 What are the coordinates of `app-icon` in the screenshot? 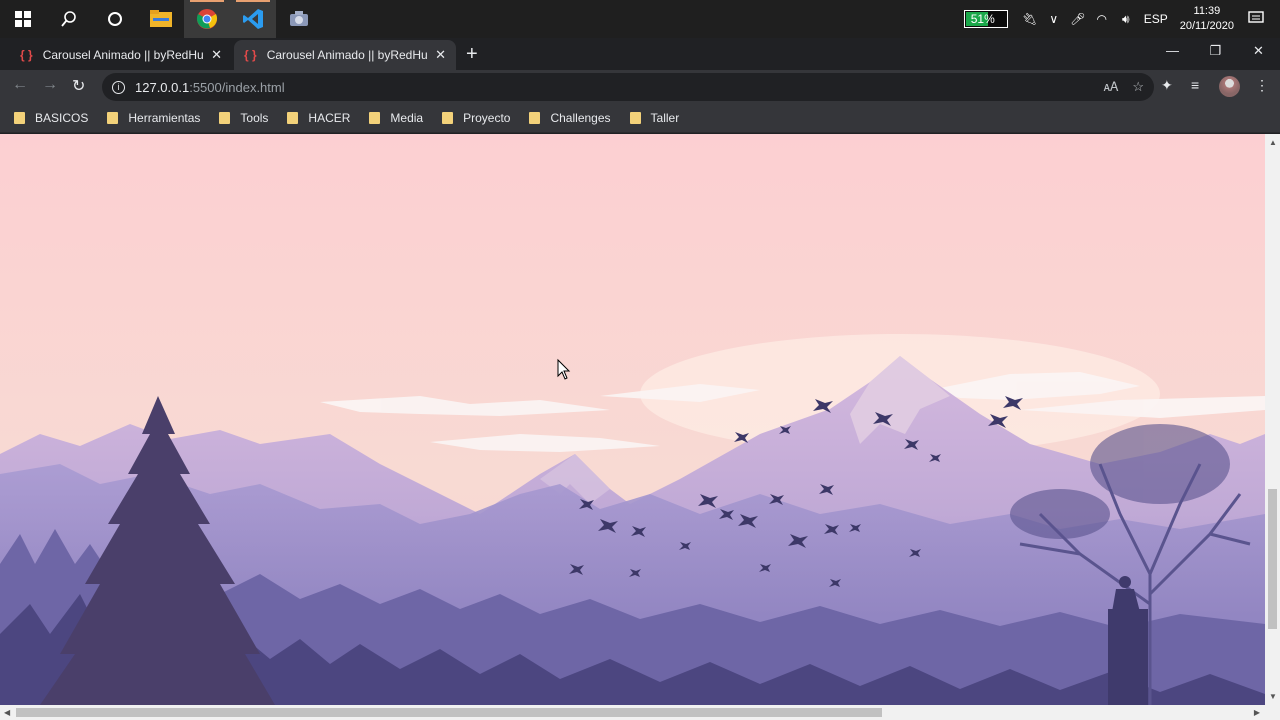 It's located at (299, 19).